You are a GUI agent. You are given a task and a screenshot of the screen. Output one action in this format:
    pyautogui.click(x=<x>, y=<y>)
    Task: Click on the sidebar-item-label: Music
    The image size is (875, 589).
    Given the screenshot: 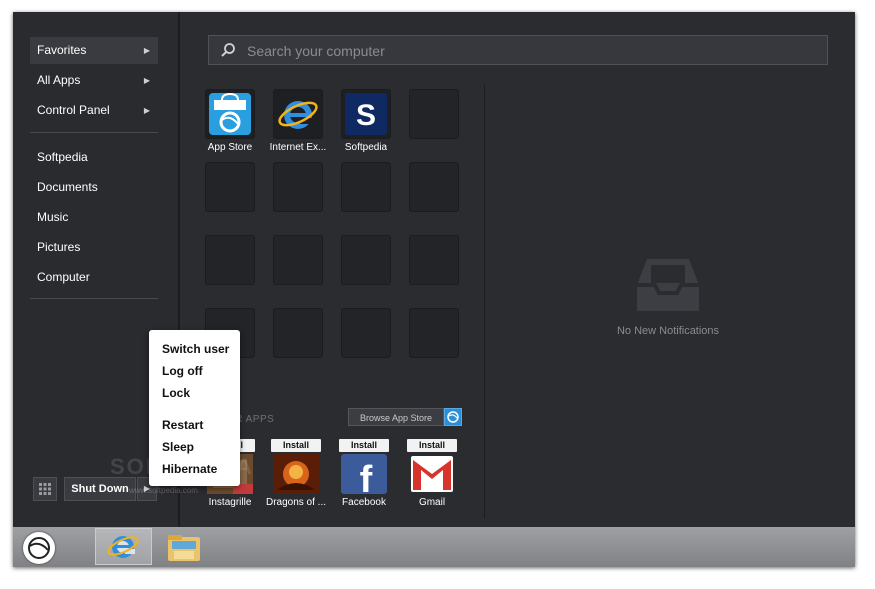 What is the action you would take?
    pyautogui.click(x=53, y=217)
    